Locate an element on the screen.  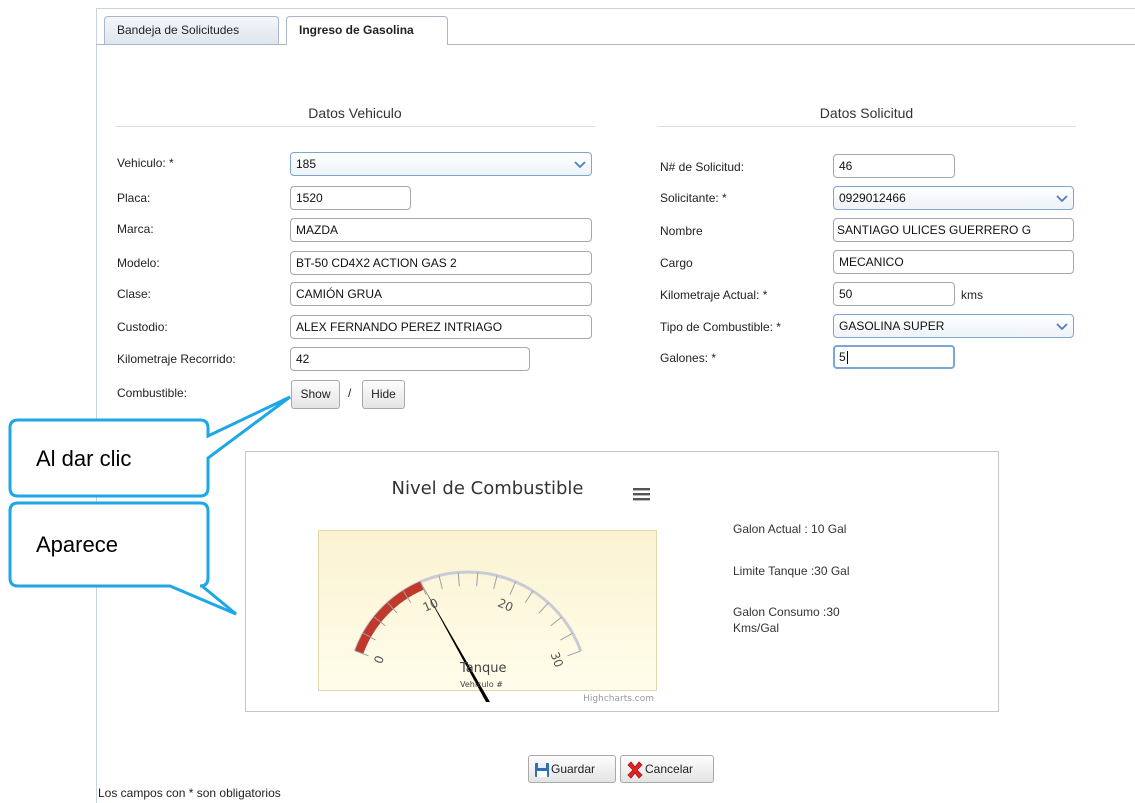
floppy-disk-icon is located at coordinates (542, 770).